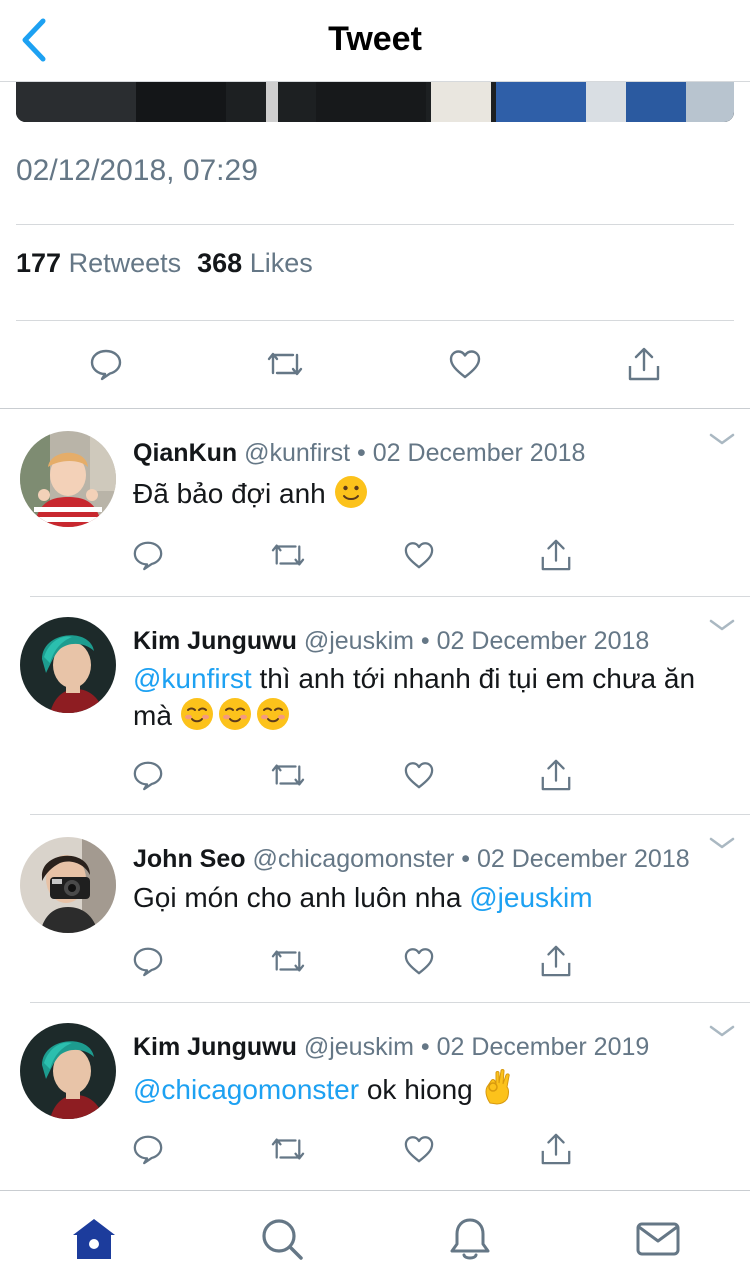 Image resolution: width=750 pixels, height=1288 pixels. Describe the element at coordinates (353, 859) in the screenshot. I see `username-handle: @chicagomonster` at that location.